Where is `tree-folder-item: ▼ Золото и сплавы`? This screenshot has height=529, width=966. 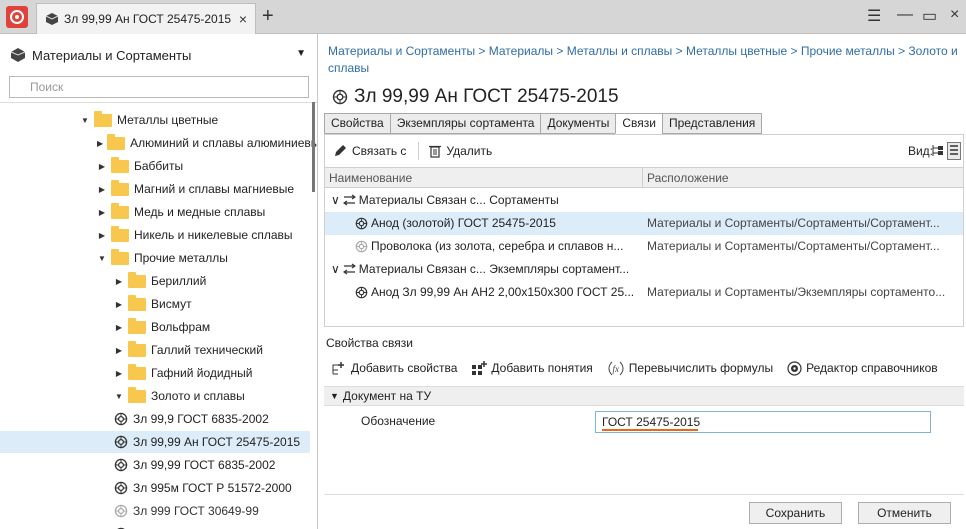 tree-folder-item: ▼ Золото и сплавы is located at coordinates (155, 396).